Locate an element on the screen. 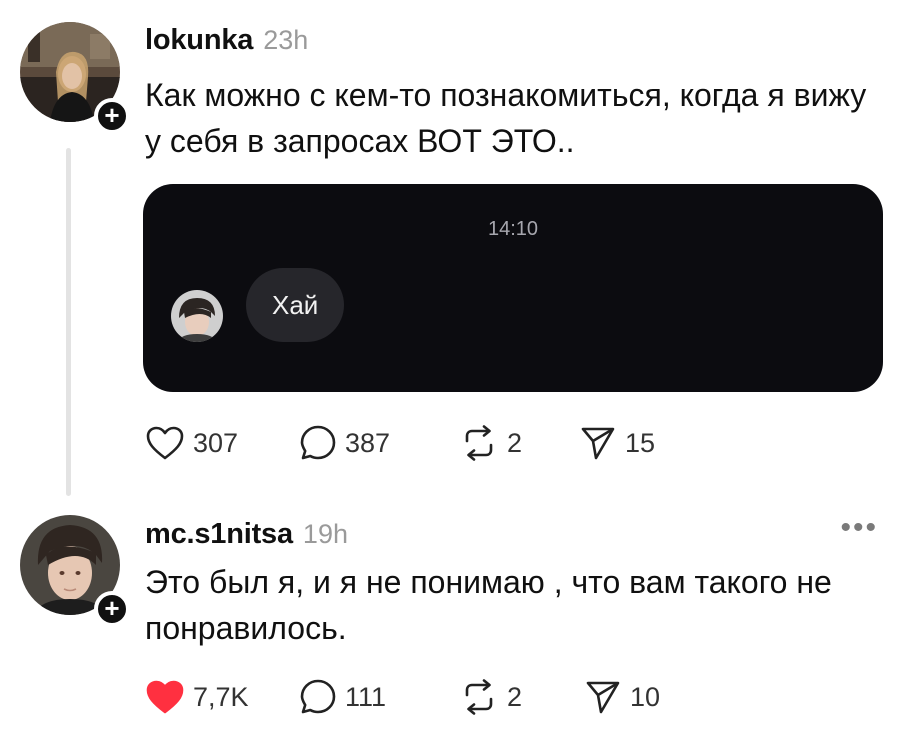 This screenshot has width=900, height=735. post-actions: 7,7K 111 2 10 is located at coordinates (402, 697).